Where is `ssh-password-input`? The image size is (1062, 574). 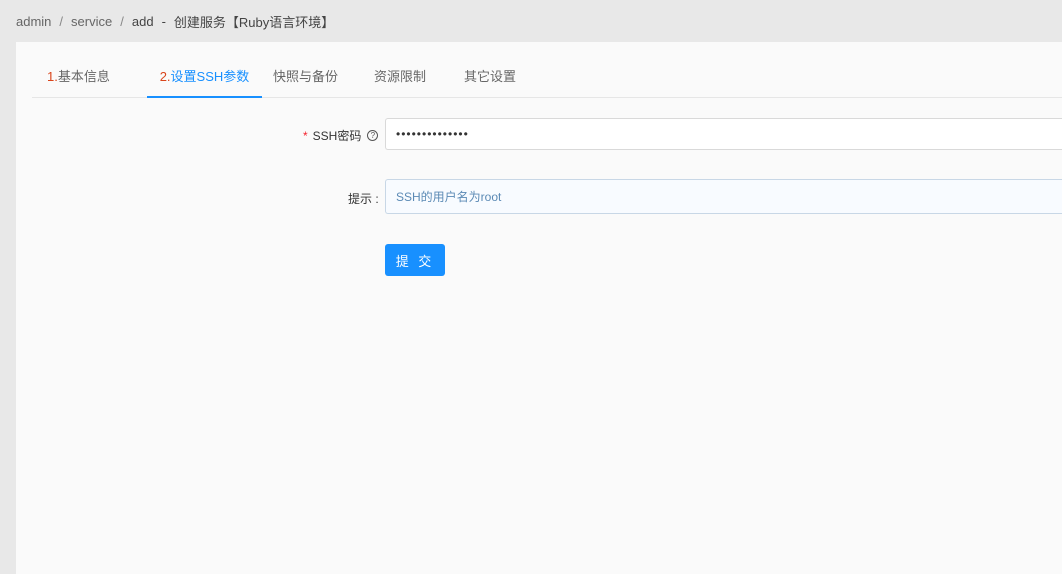
ssh-password-input is located at coordinates (723, 134).